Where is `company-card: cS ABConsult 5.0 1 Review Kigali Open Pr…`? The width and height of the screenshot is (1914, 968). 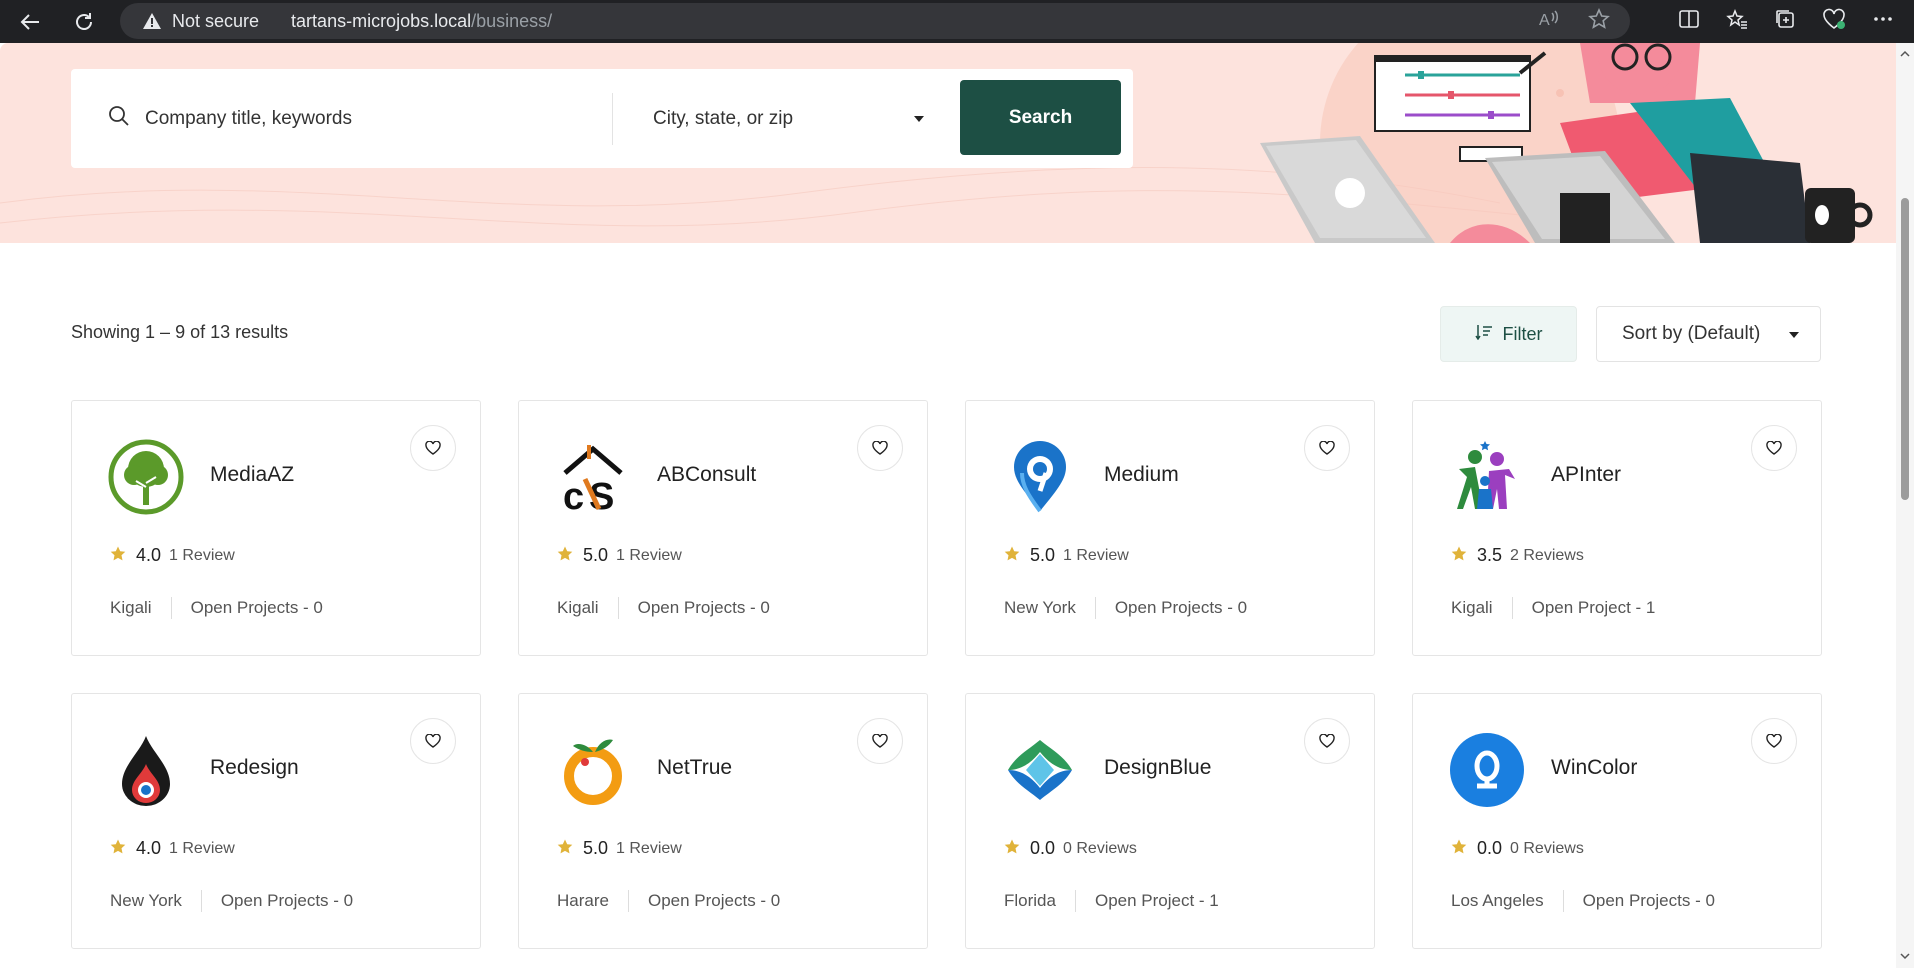 company-card: cS ABConsult 5.0 1 Review Kigali Open Pr… is located at coordinates (723, 528).